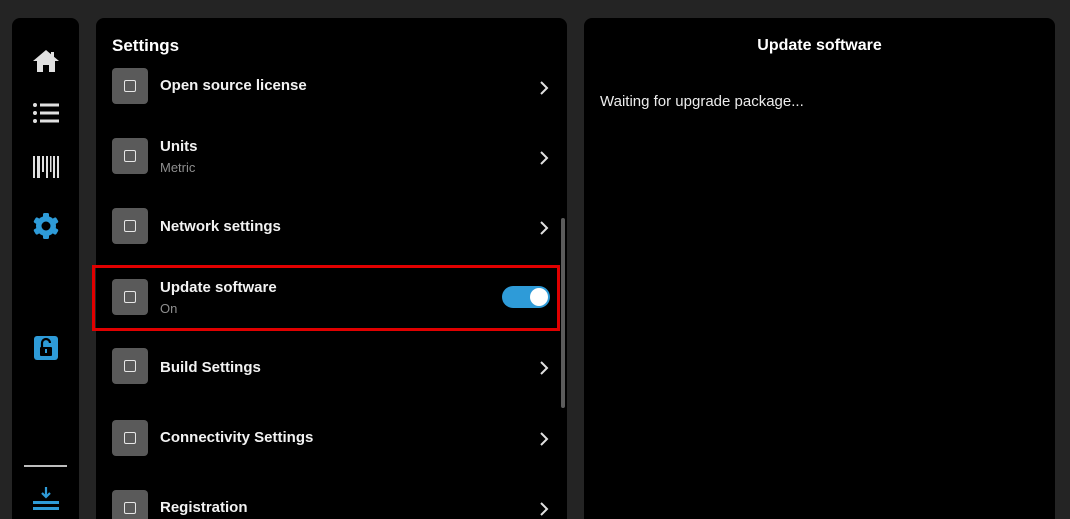 The image size is (1070, 519). What do you see at coordinates (45, 268) in the screenshot?
I see `navigation-rail` at bounding box center [45, 268].